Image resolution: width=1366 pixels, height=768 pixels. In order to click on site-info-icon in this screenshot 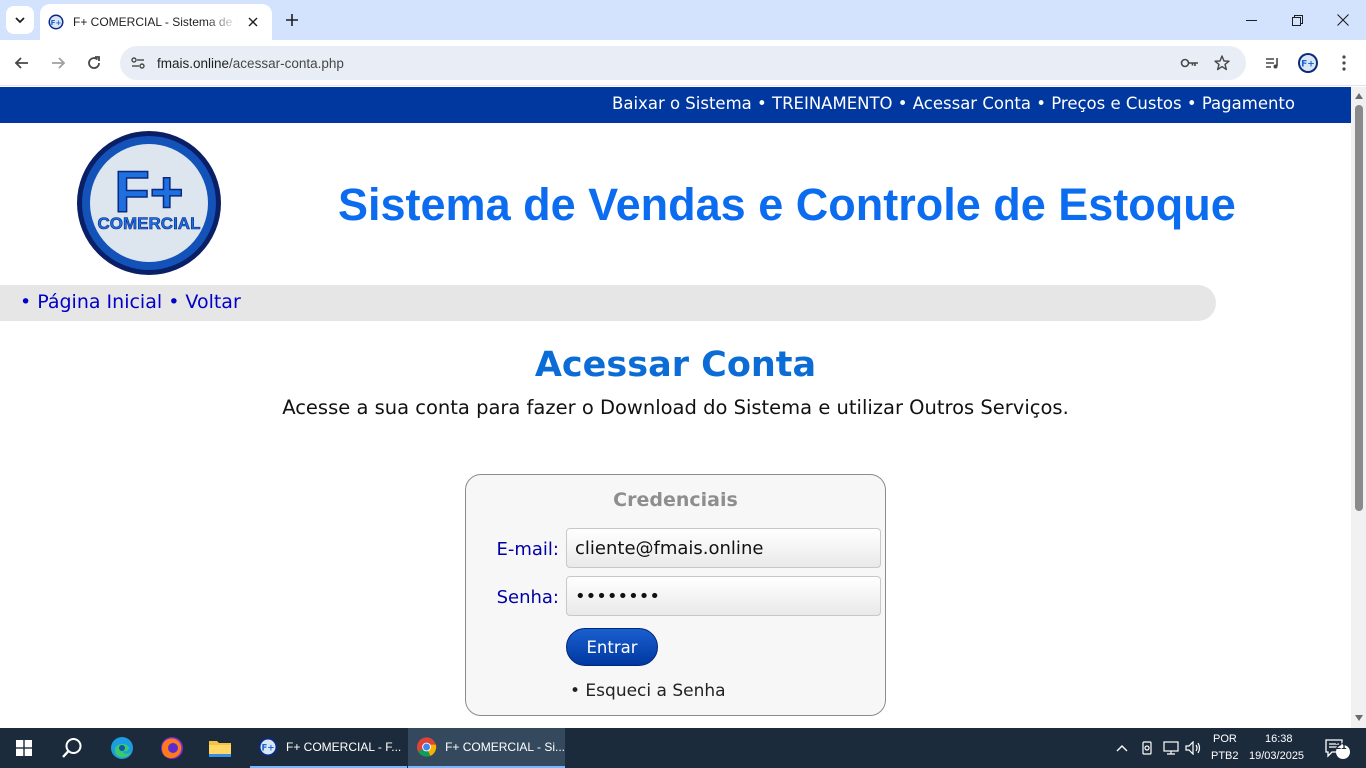, I will do `click(138, 63)`.